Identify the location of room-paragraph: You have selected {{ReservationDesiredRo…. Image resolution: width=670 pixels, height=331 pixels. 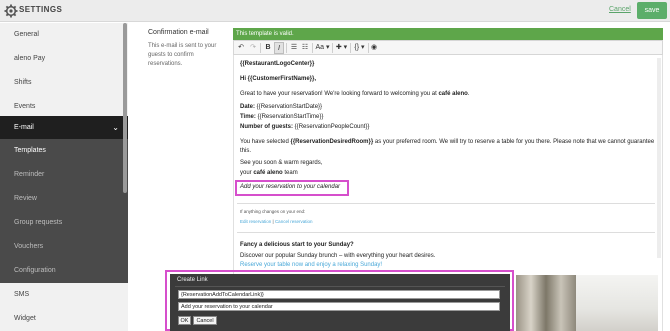
(447, 142).